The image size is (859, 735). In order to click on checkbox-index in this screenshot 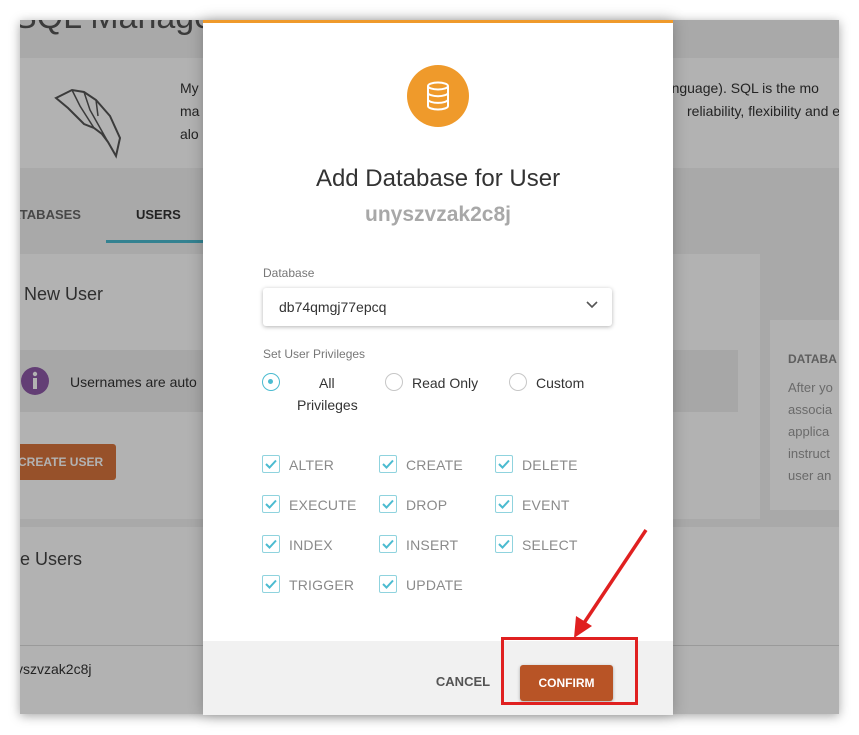, I will do `click(271, 544)`.